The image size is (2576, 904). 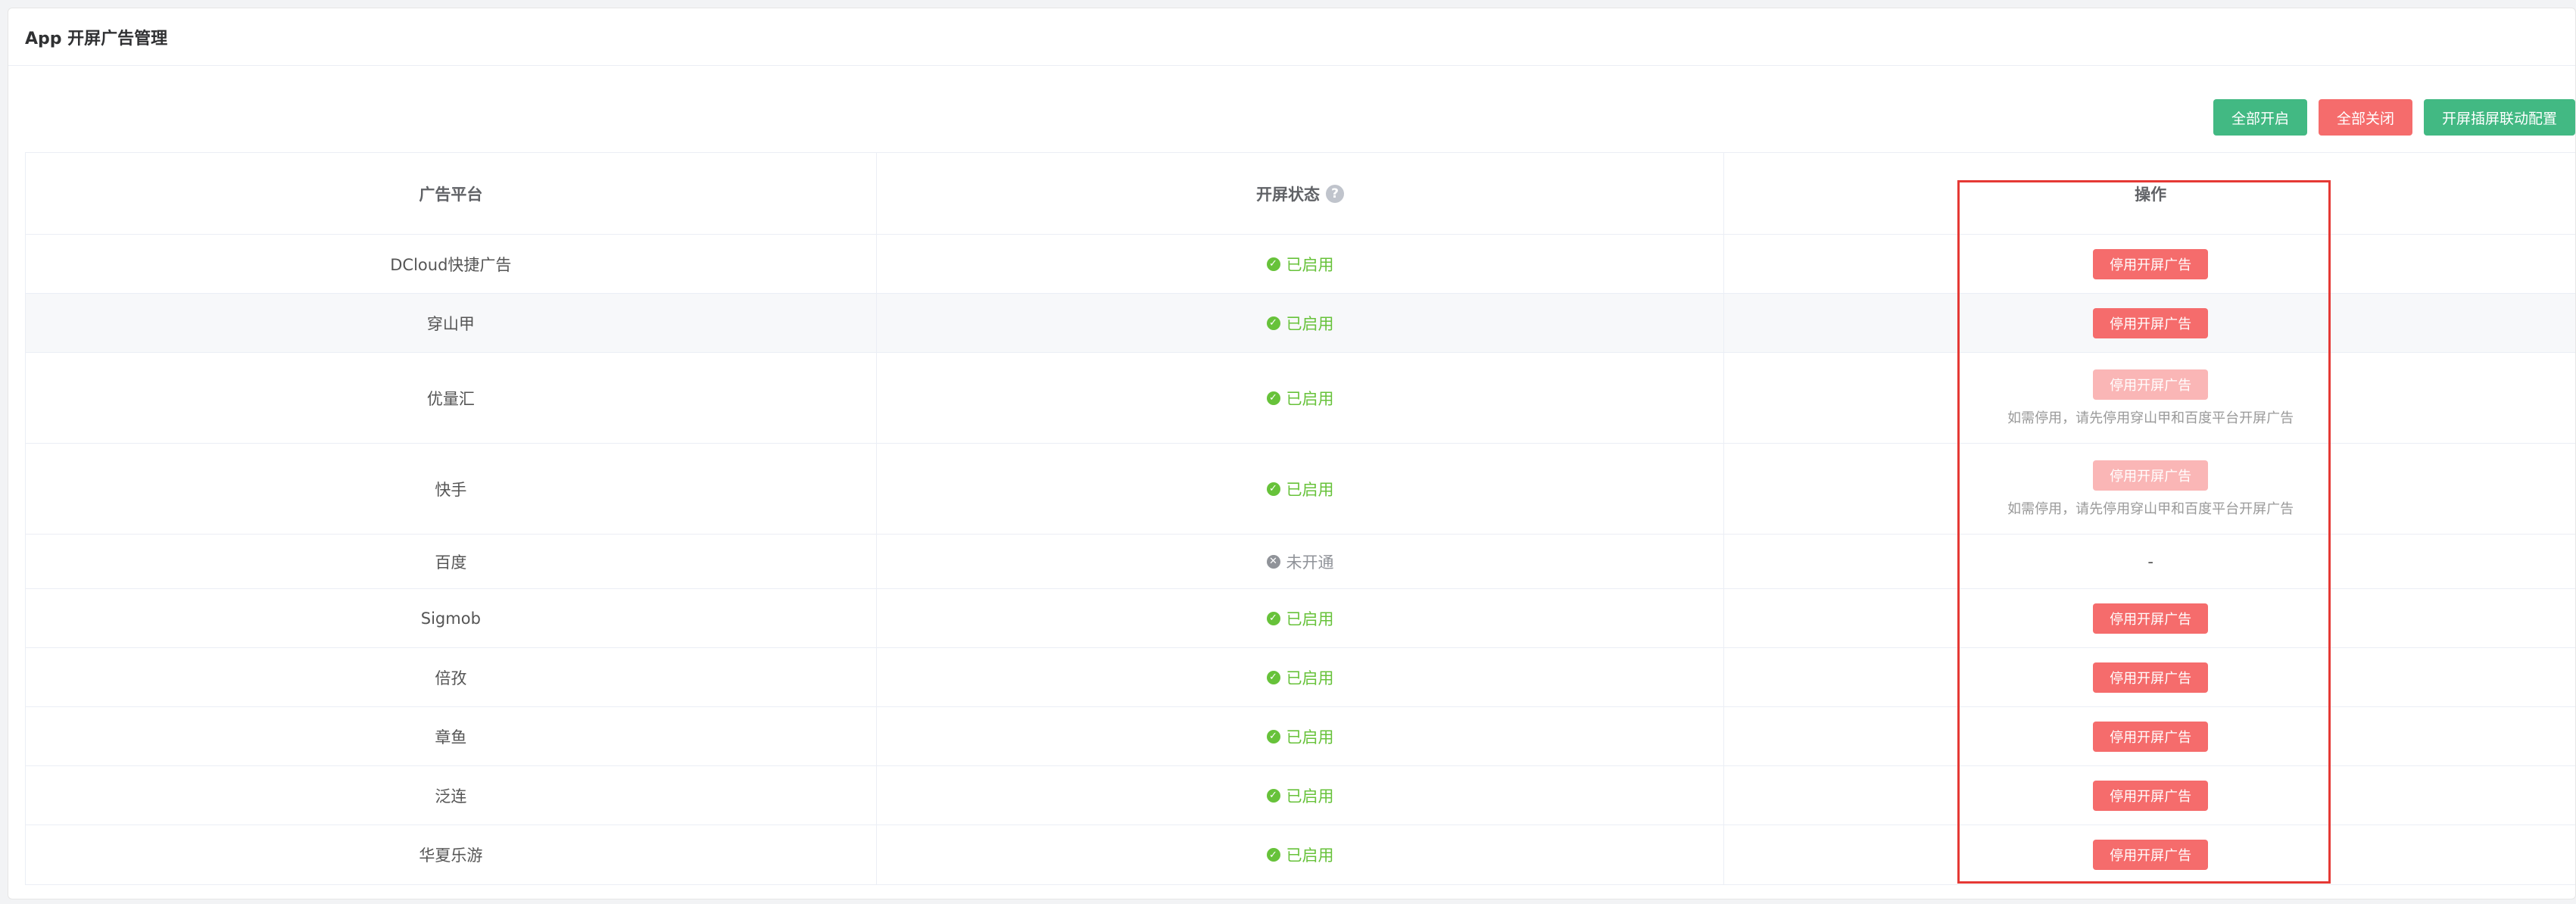 I want to click on platform-cell: 百度, so click(x=451, y=562).